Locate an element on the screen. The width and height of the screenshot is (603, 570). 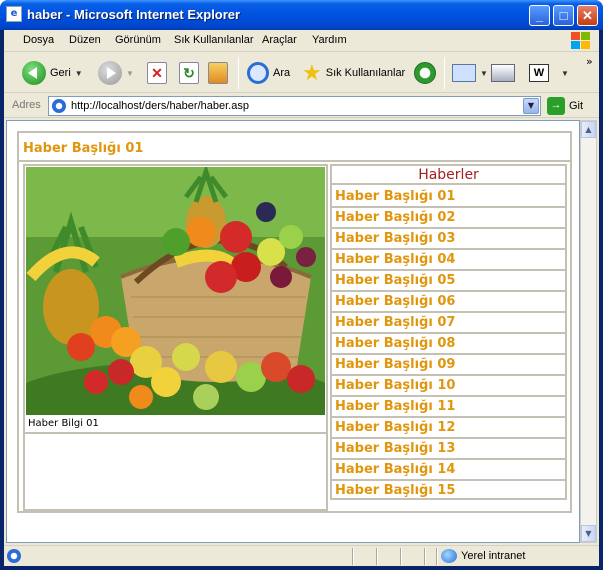
mail-dropdown-icon: ▼ is located at coordinates (484, 73).